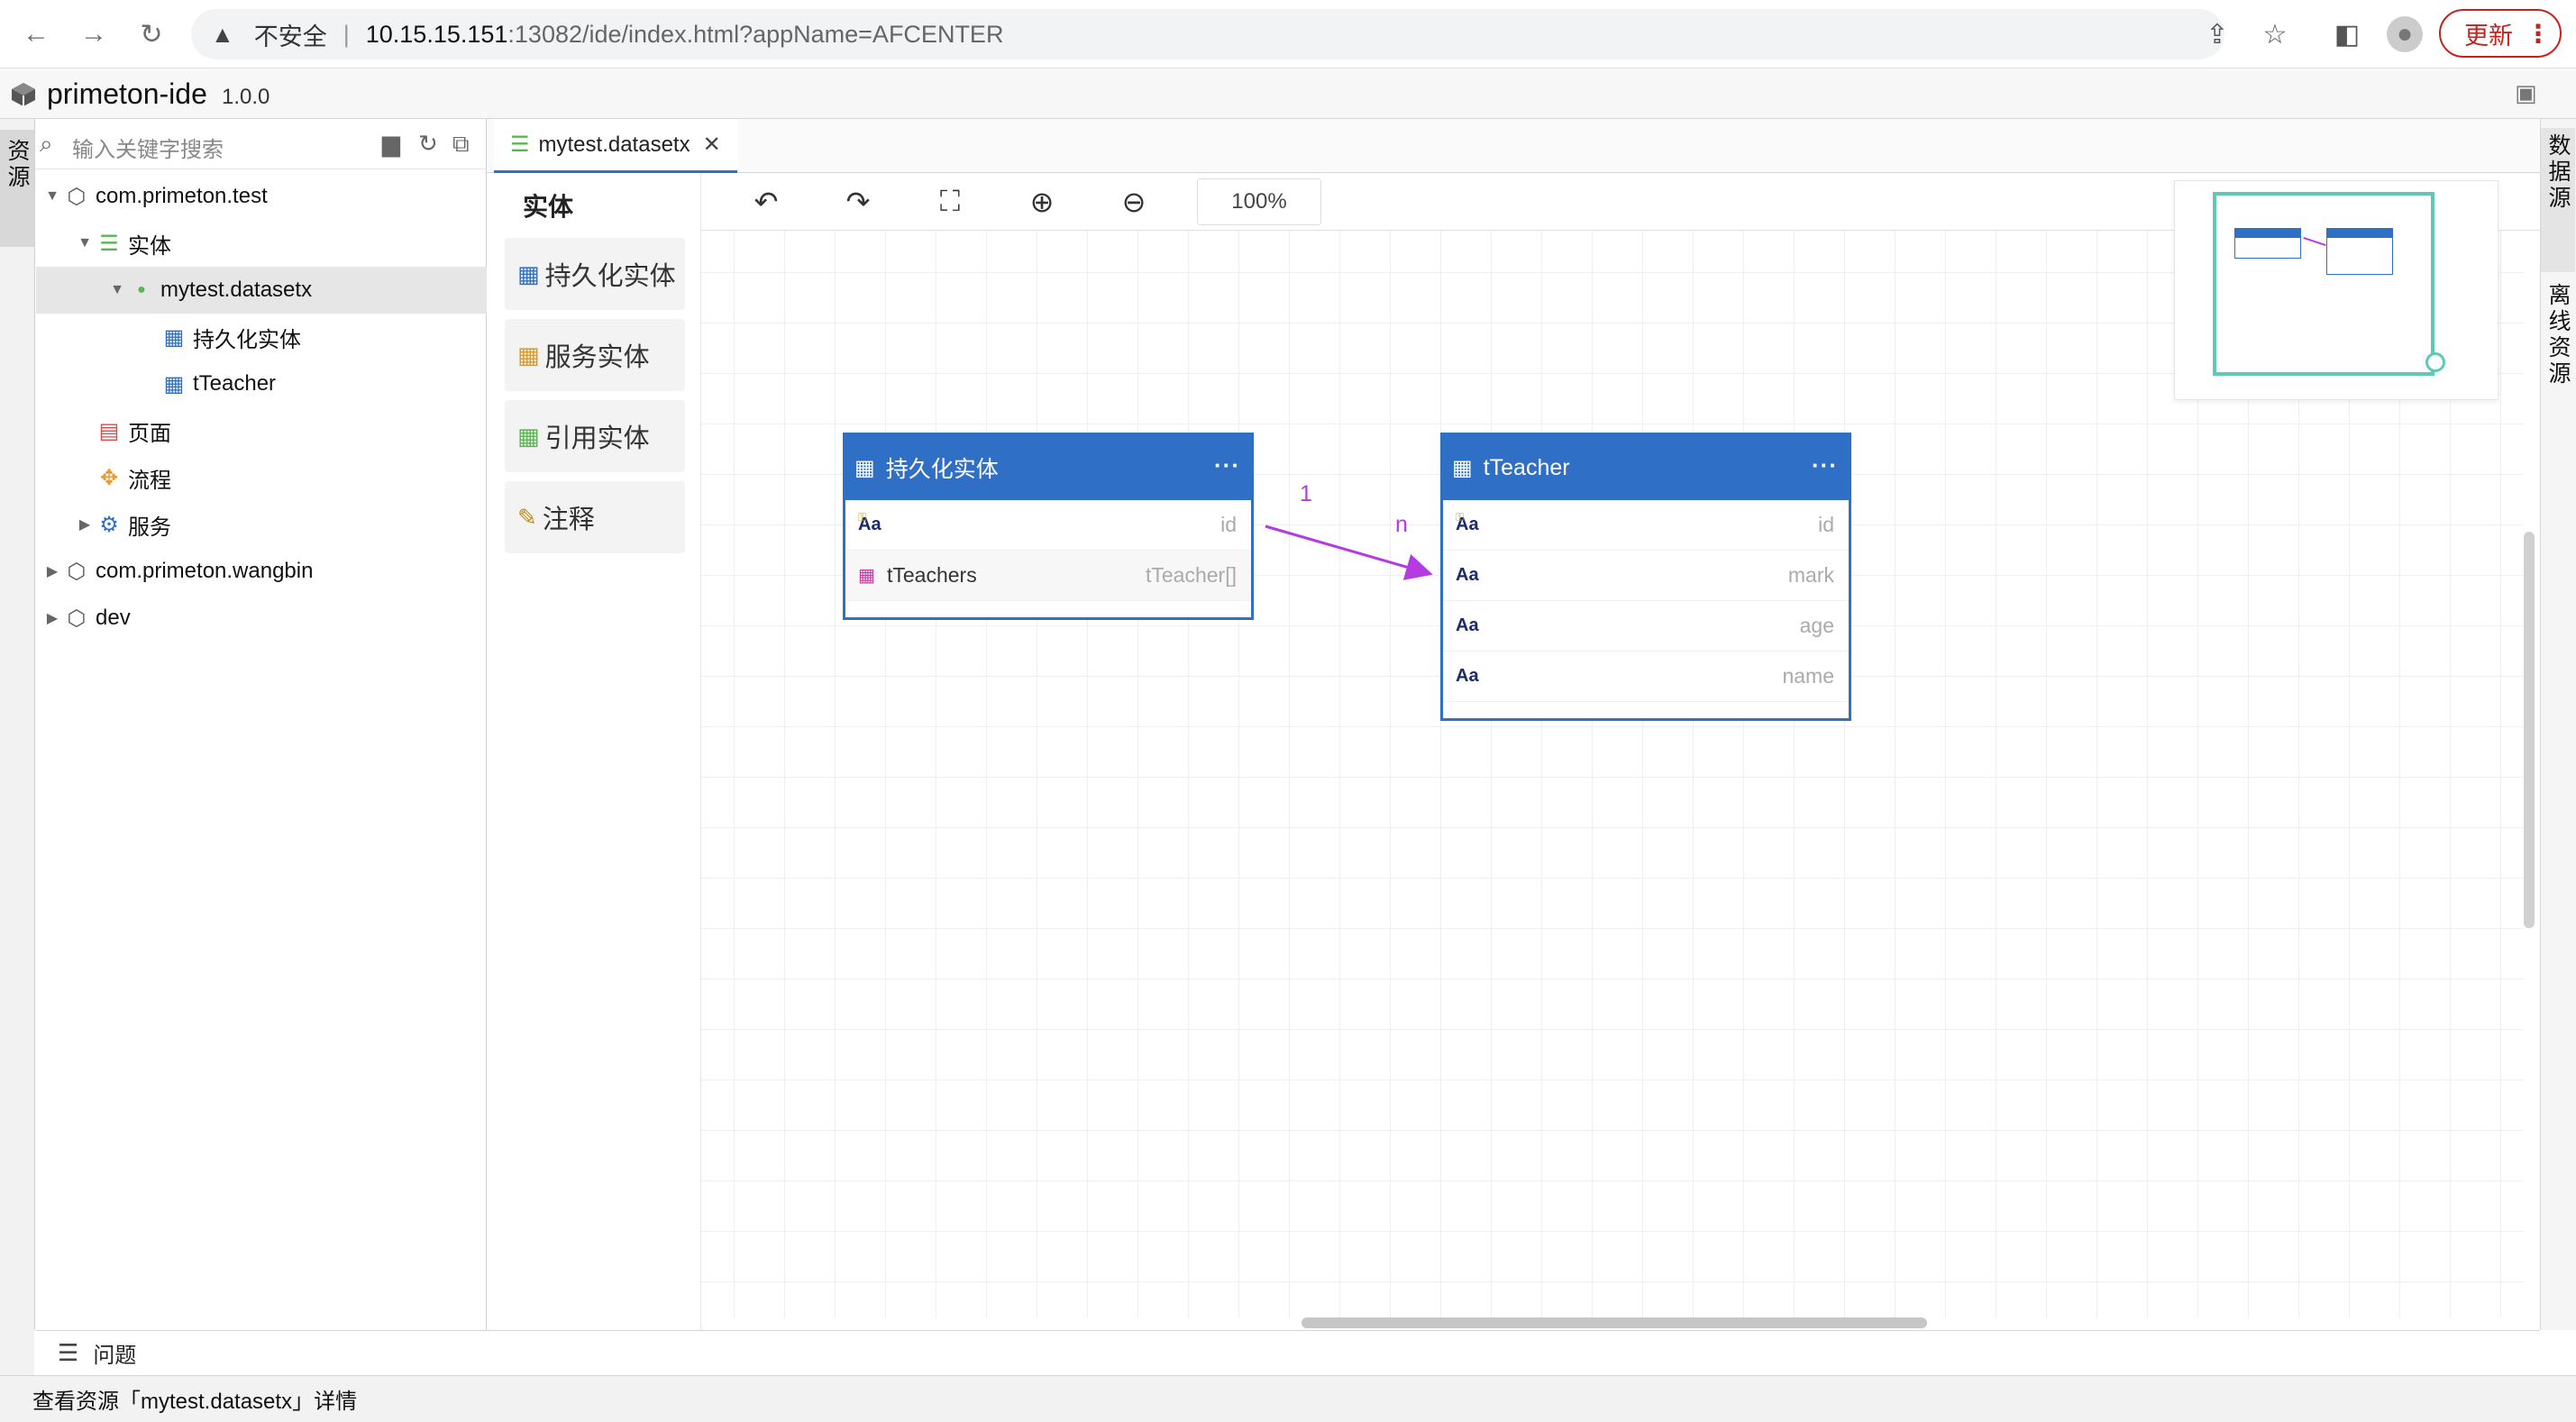 Image resolution: width=2576 pixels, height=1422 pixels. What do you see at coordinates (205, 571) in the screenshot?
I see `tree-item-label: com.primeton.wangbin` at bounding box center [205, 571].